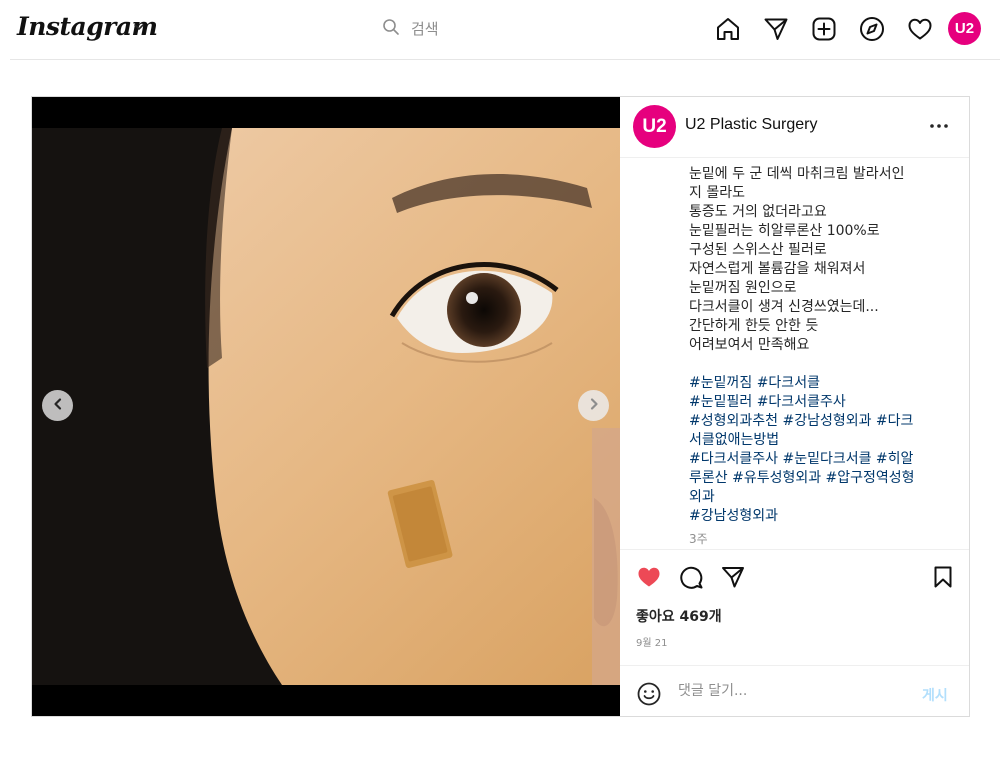 The image size is (1000, 760). What do you see at coordinates (691, 577) in the screenshot?
I see `comment-icon` at bounding box center [691, 577].